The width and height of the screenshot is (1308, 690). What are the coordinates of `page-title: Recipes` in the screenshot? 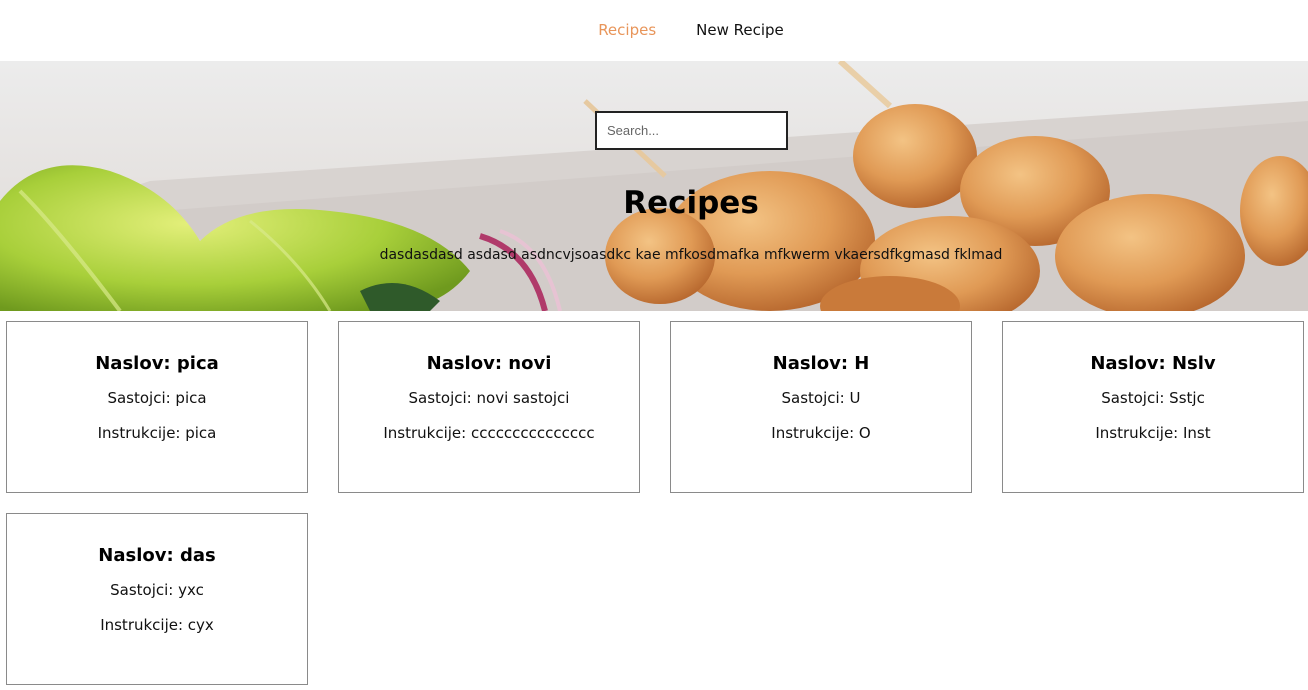 It's located at (691, 203).